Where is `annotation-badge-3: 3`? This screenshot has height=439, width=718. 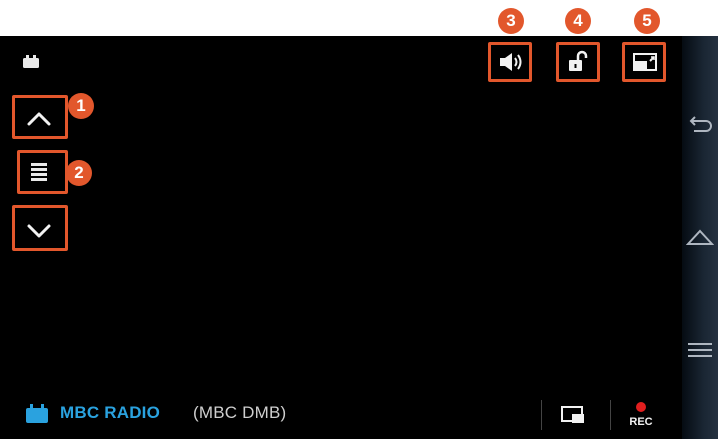
annotation-badge-3: 3 is located at coordinates (511, 21).